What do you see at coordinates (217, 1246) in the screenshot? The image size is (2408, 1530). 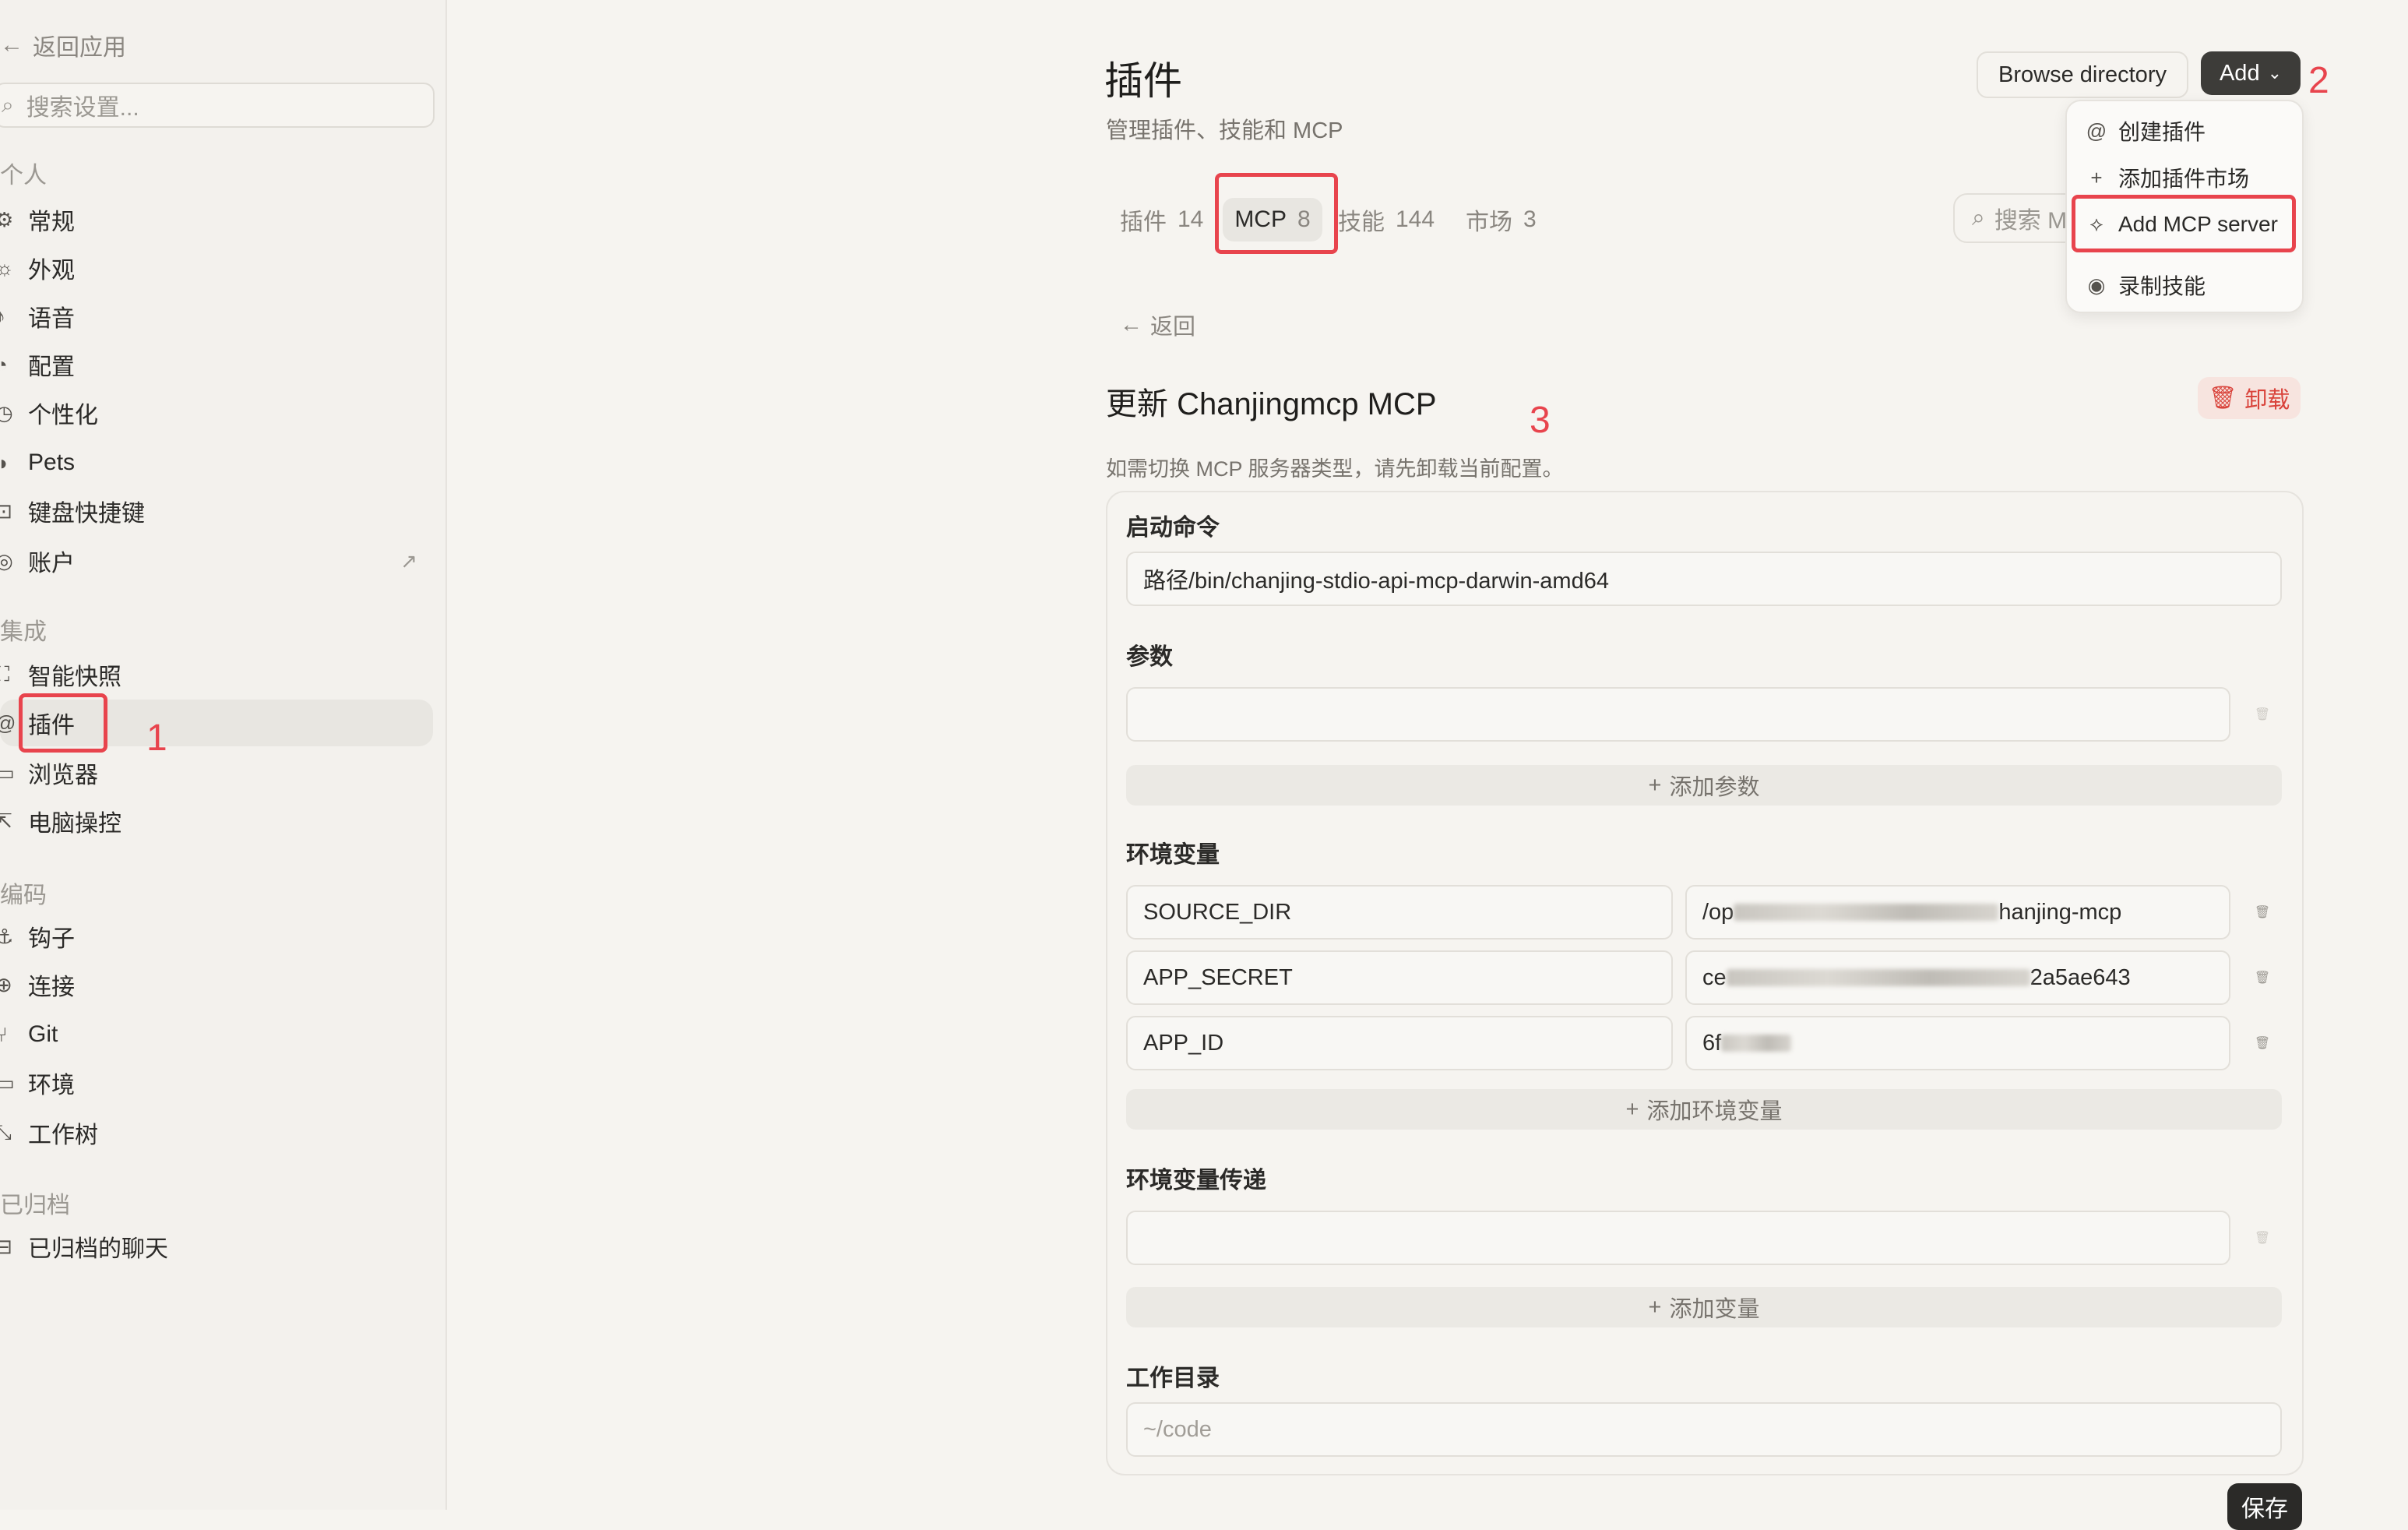 I see `sidebar-item-archived-chats: ⊟ 已归档的聊天` at bounding box center [217, 1246].